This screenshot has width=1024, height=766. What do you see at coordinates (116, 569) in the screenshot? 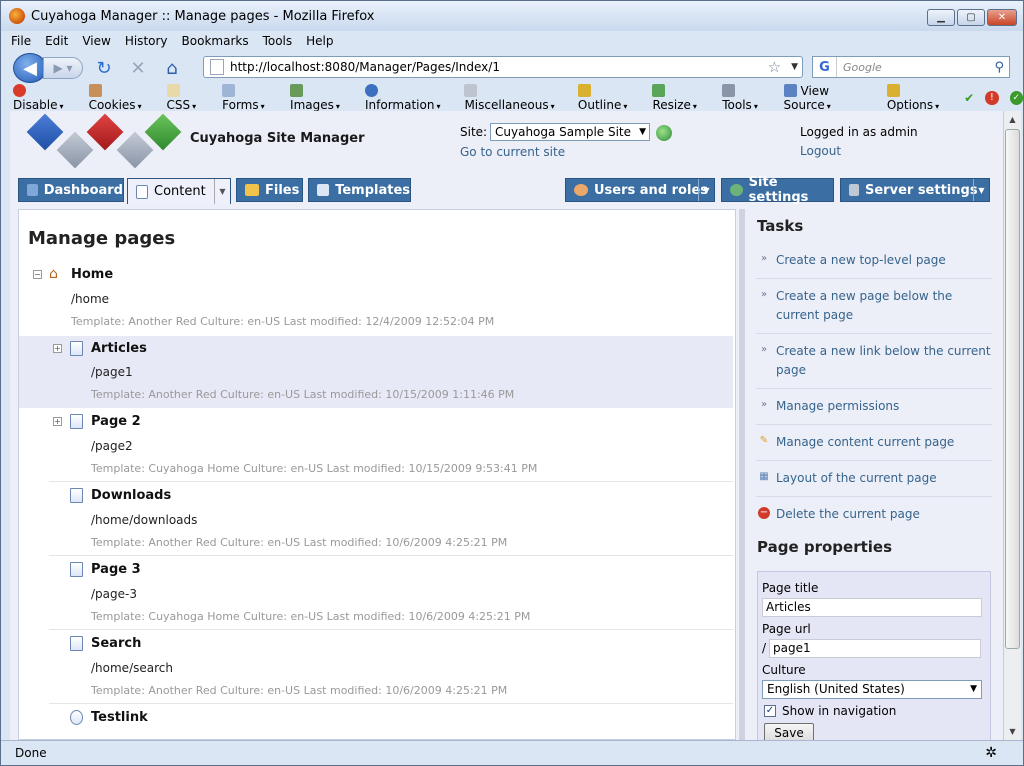
I see `page-name: Page 3` at bounding box center [116, 569].